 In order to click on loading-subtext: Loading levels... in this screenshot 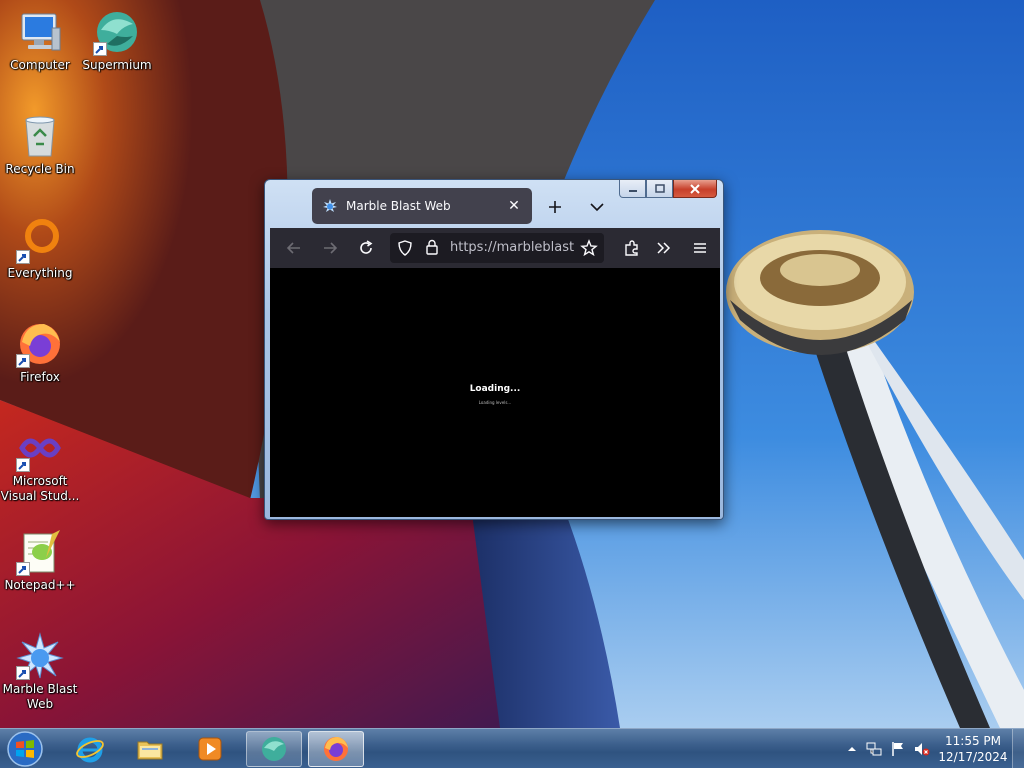, I will do `click(495, 402)`.